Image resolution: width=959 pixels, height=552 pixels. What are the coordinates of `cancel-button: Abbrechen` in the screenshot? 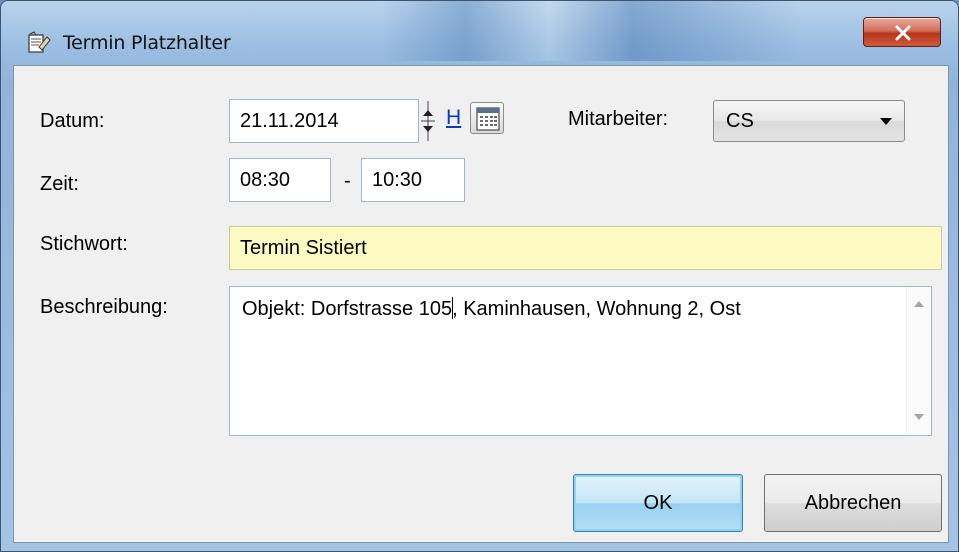 It's located at (853, 503).